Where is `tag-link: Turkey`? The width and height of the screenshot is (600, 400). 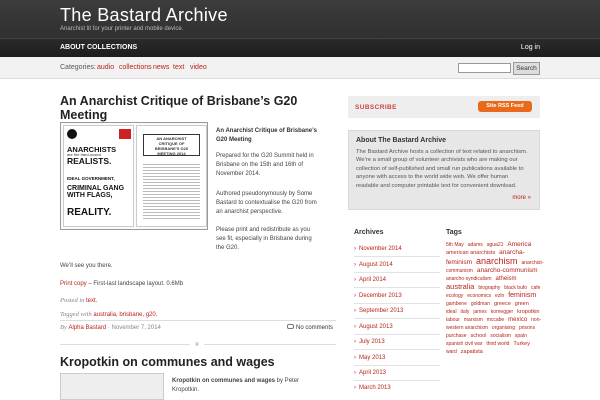 tag-link: Turkey is located at coordinates (521, 344).